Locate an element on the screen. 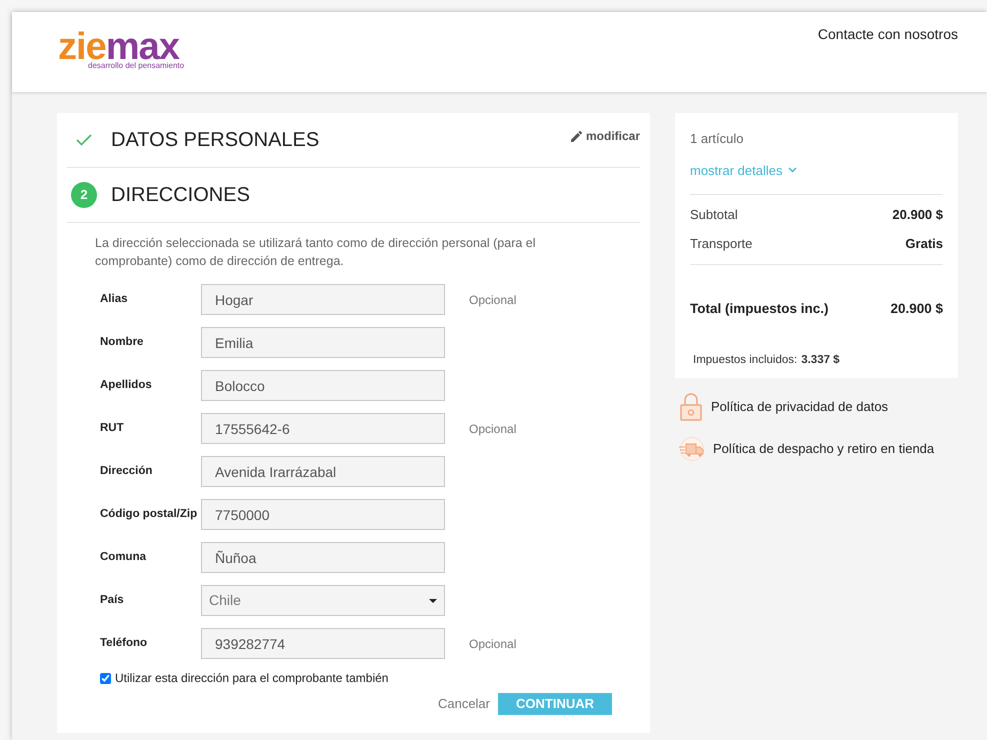 The width and height of the screenshot is (987, 740). taxes-label: Impuestos incluidos: is located at coordinates (745, 360).